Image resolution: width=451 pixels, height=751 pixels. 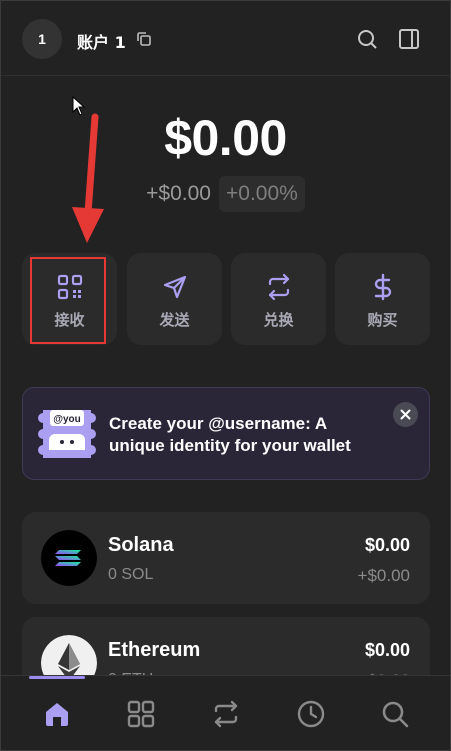 What do you see at coordinates (42, 39) in the screenshot?
I see `account-avatar: 1` at bounding box center [42, 39].